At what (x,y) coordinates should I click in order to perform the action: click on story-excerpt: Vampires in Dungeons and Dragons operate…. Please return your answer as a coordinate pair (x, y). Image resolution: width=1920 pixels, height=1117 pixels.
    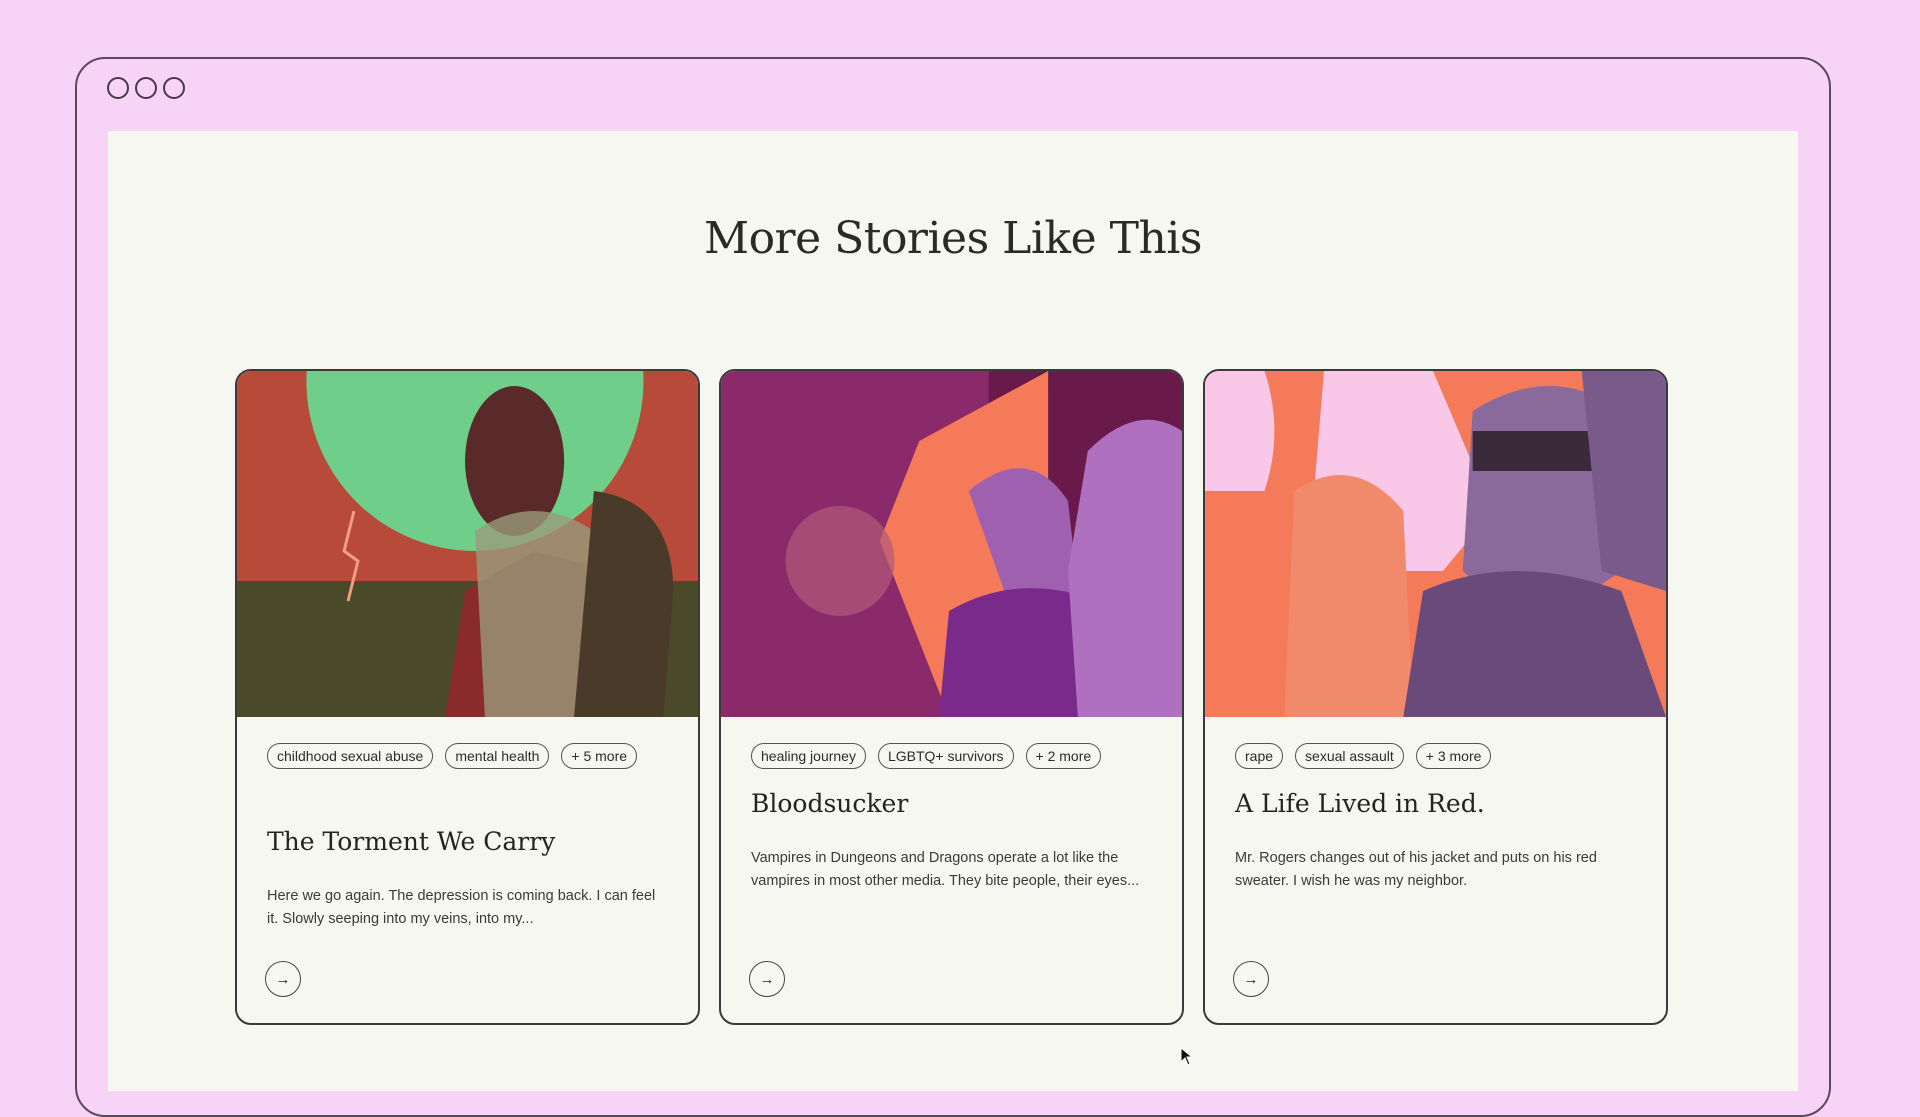
    Looking at the image, I should click on (945, 869).